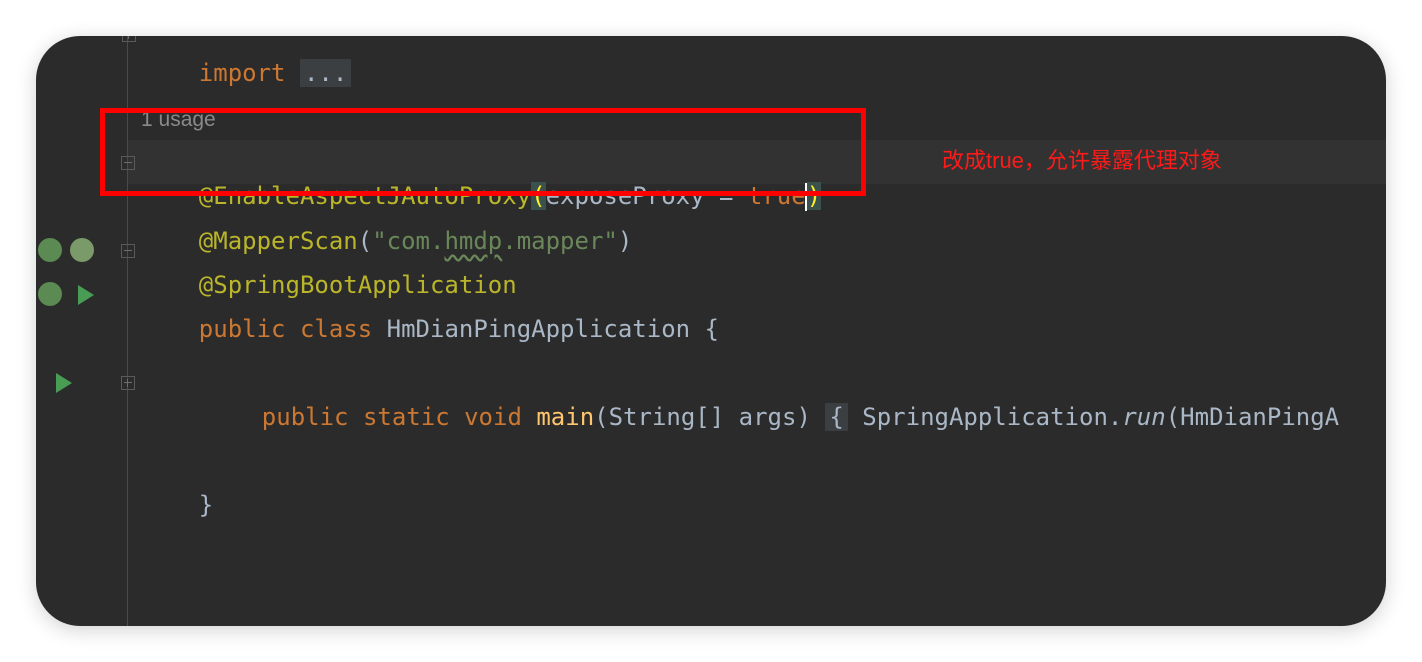 The width and height of the screenshot is (1422, 662). Describe the element at coordinates (565, 417) in the screenshot. I see `main-name: main` at that location.